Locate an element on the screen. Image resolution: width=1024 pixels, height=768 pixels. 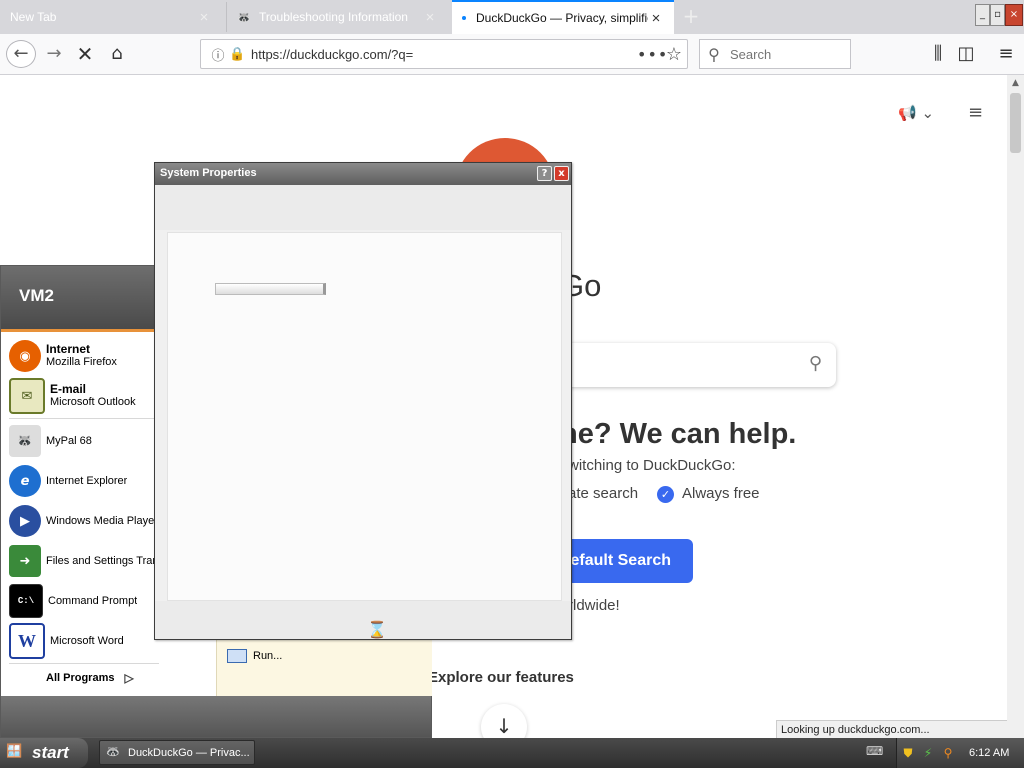
ddg-menu-icon: ≡ is located at coordinates (975, 112).